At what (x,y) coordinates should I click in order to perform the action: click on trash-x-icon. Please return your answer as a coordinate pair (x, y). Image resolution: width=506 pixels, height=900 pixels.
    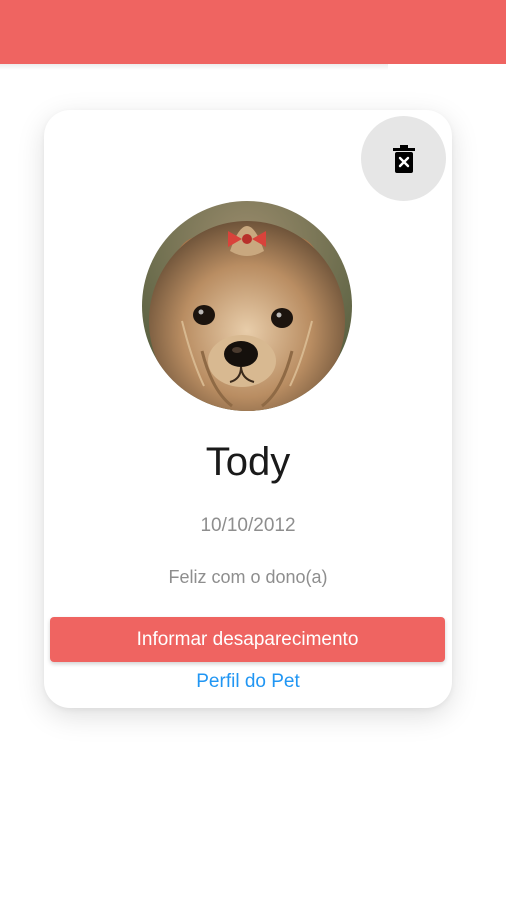
    Looking at the image, I should click on (403, 158).